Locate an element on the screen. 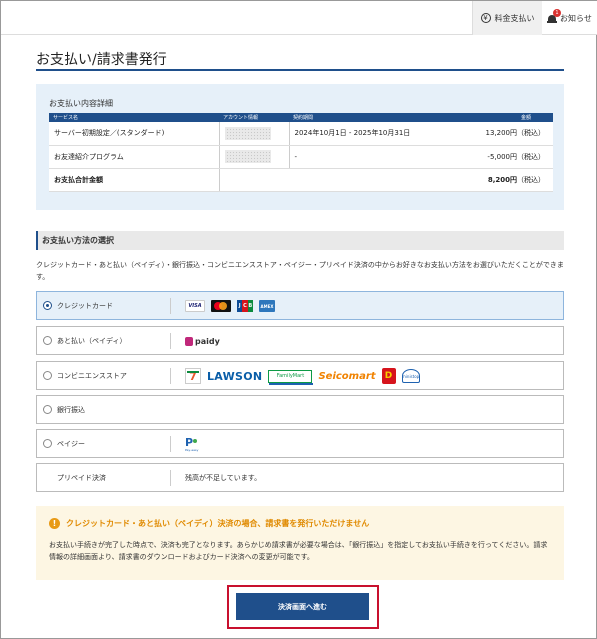  col-amount: 金額 is located at coordinates (506, 117).